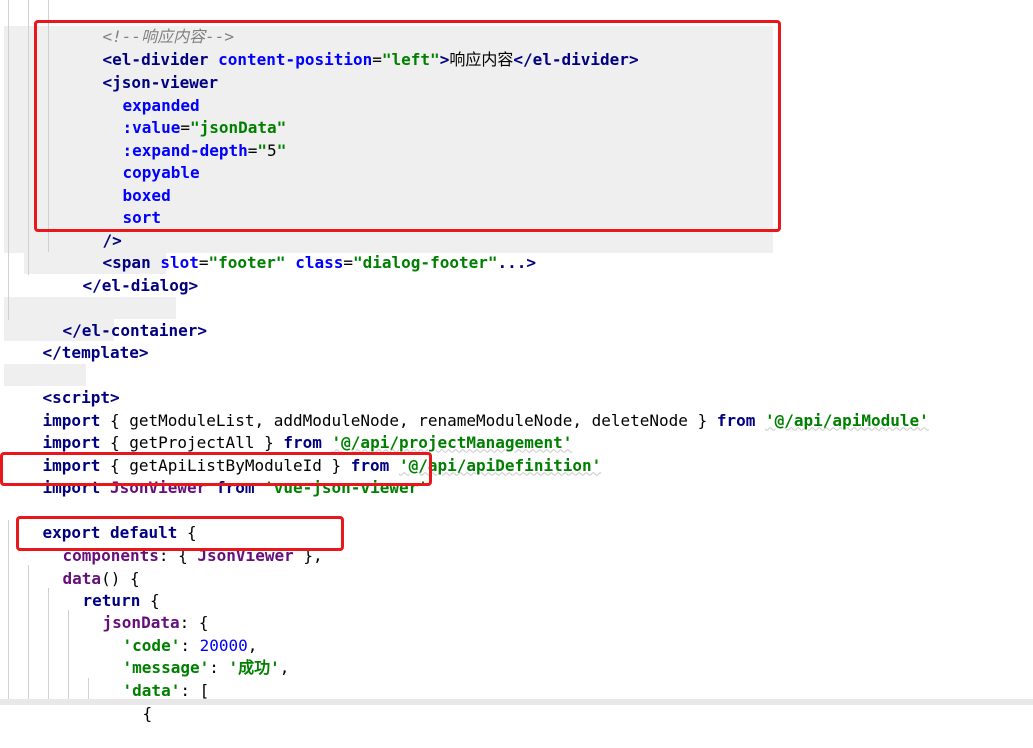 This screenshot has width=1033, height=748. Describe the element at coordinates (245, 555) in the screenshot. I see `component-name: JsonViewer` at that location.